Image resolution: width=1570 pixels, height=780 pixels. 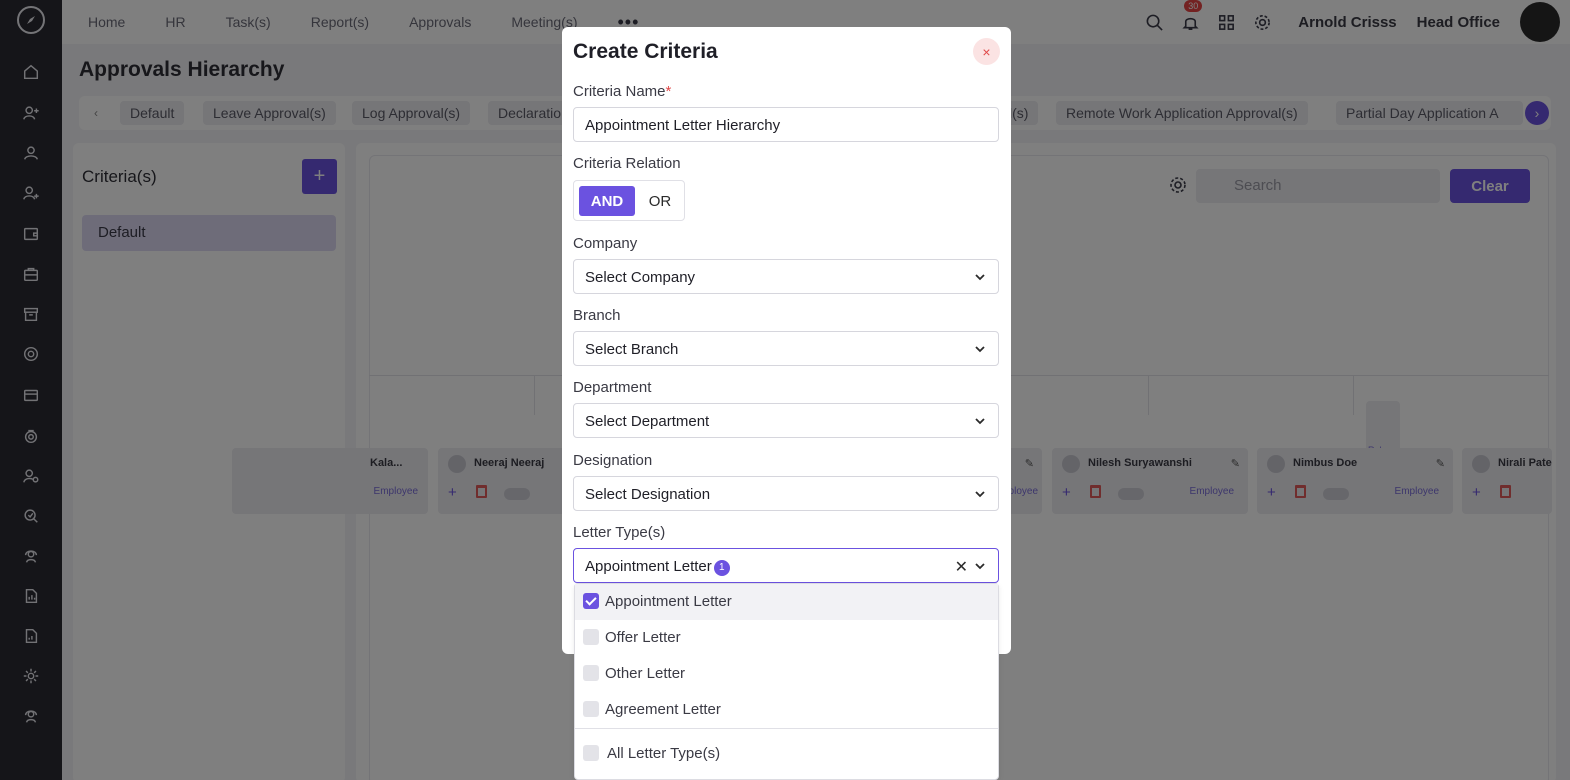 I want to click on department-label: Department, so click(x=612, y=387).